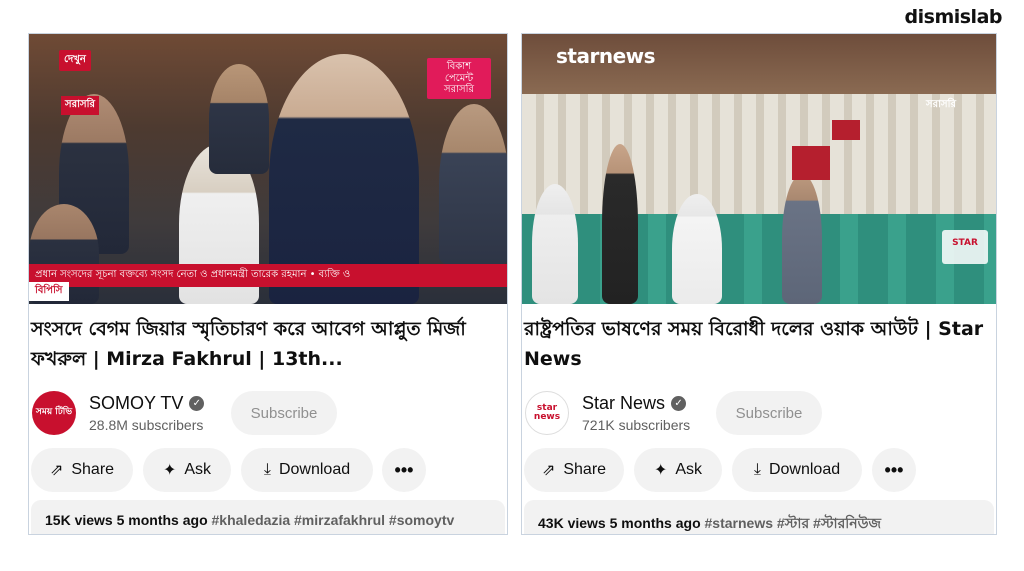 This screenshot has height=571, width=1024. What do you see at coordinates (547, 413) in the screenshot?
I see `channel-avatar: star news` at bounding box center [547, 413].